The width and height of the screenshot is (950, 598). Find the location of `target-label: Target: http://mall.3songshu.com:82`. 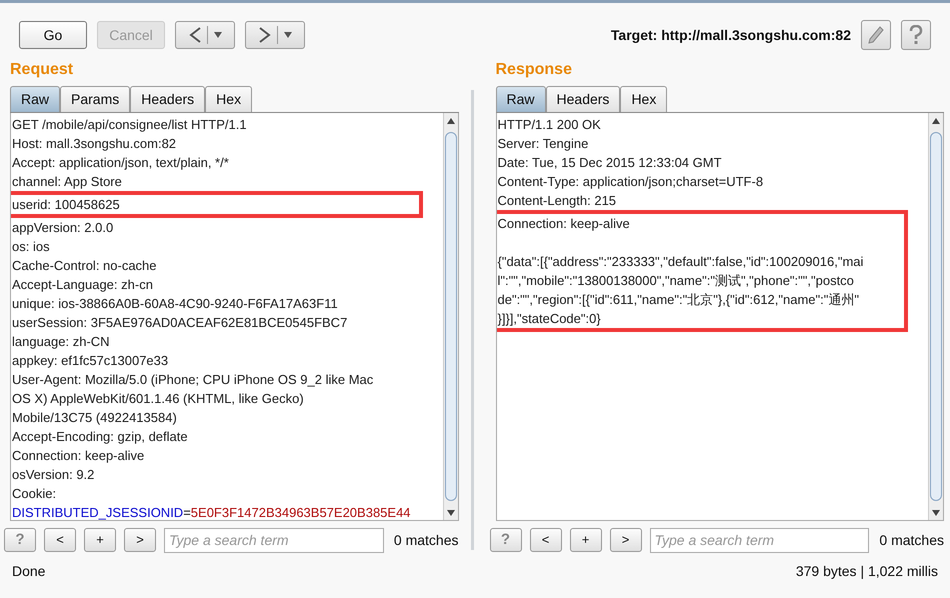

target-label: Target: http://mall.3songshu.com:82 is located at coordinates (730, 35).